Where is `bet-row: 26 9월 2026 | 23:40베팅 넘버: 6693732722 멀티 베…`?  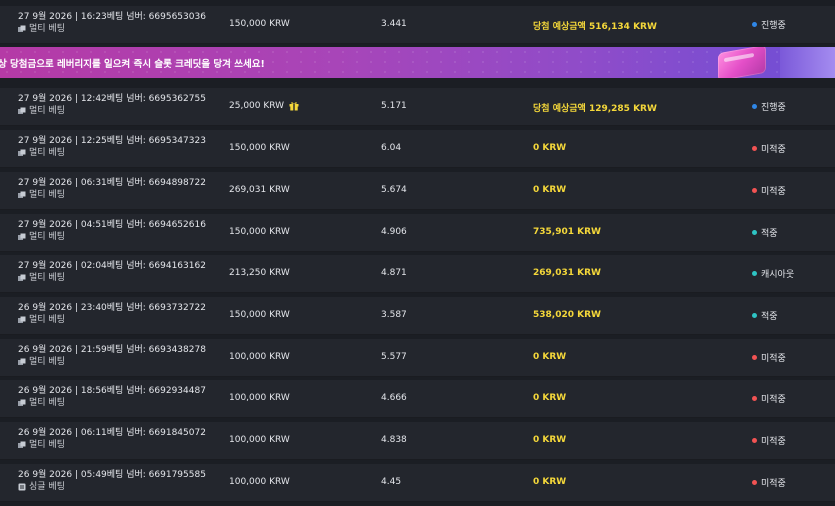 bet-row: 26 9월 2026 | 23:40베팅 넘버: 6693732722 멀티 베… is located at coordinates (417, 316).